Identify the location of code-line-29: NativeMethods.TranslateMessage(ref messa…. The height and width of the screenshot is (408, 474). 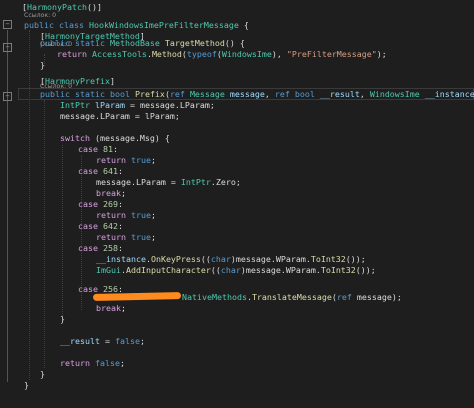
(292, 297).